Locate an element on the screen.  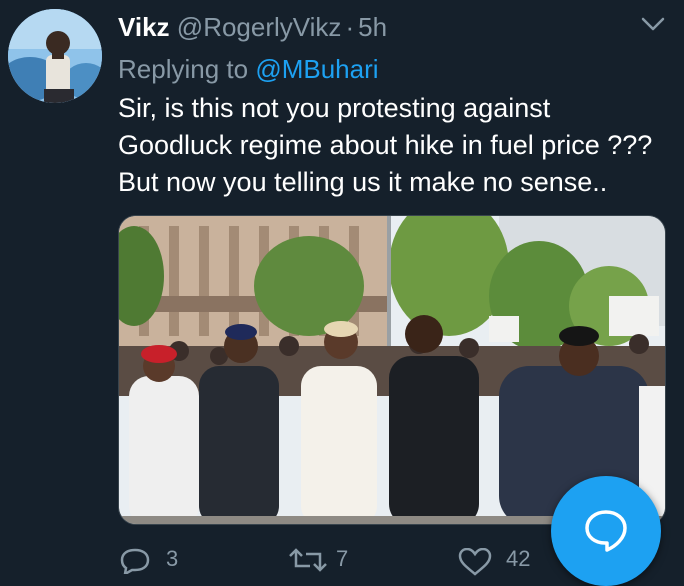
replying-label: Replying to is located at coordinates (183, 69).